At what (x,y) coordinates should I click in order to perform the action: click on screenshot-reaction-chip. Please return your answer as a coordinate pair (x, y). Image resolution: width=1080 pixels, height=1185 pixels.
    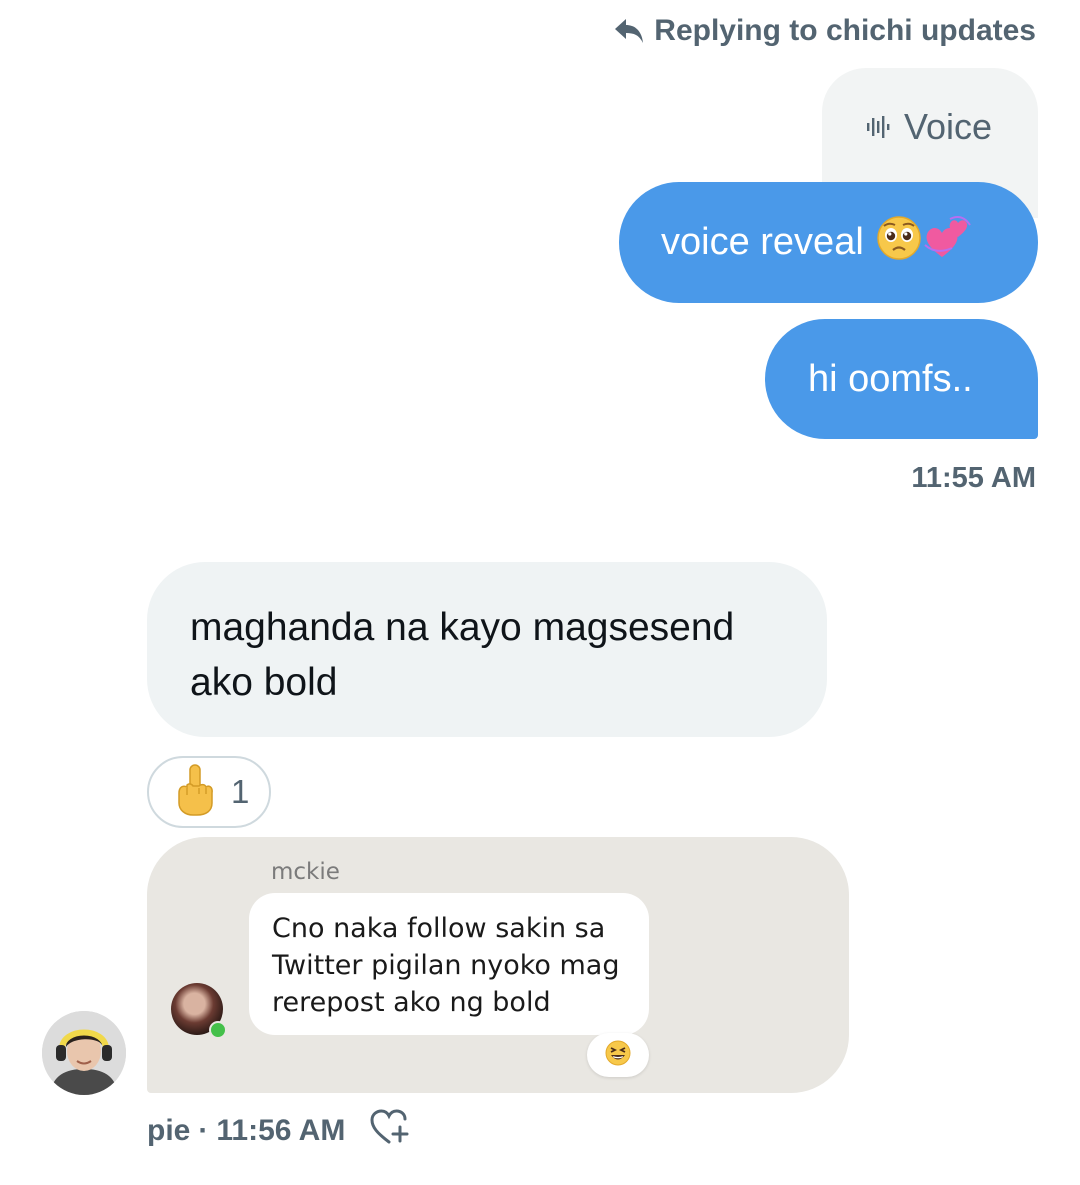
    Looking at the image, I should click on (618, 1055).